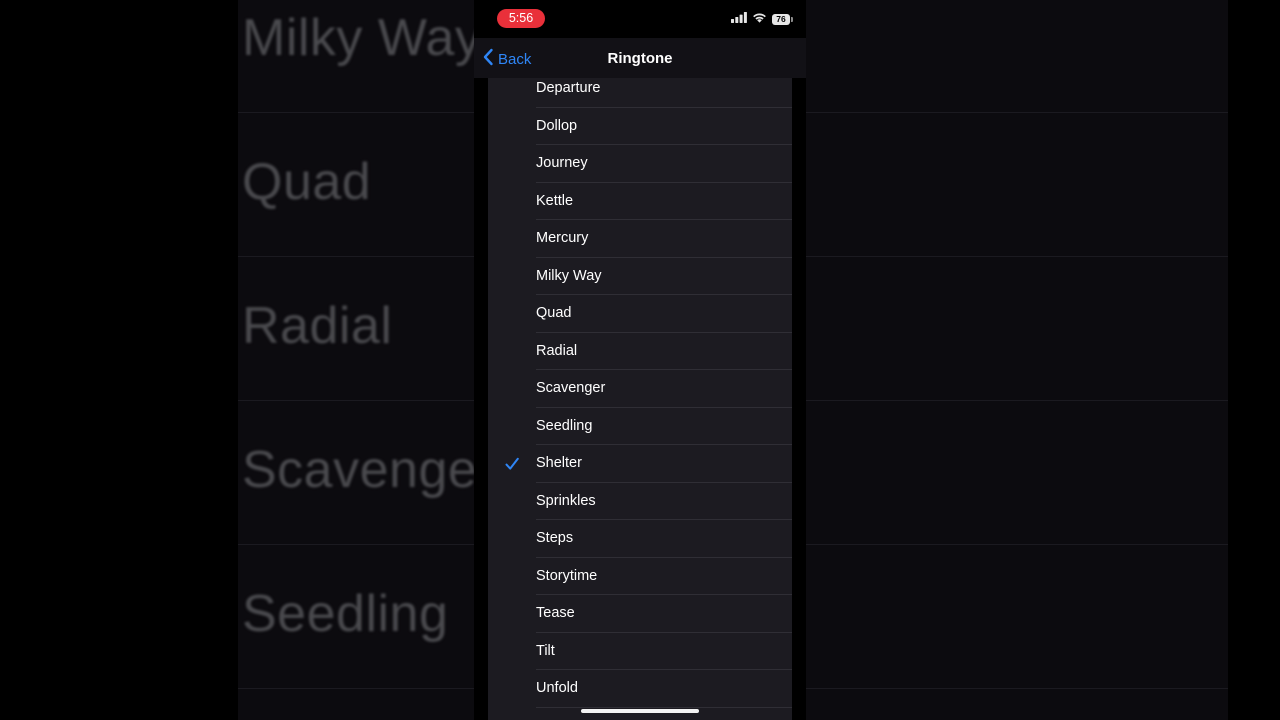 The width and height of the screenshot is (1280, 720). I want to click on background-label: Scavenger, so click(369, 470).